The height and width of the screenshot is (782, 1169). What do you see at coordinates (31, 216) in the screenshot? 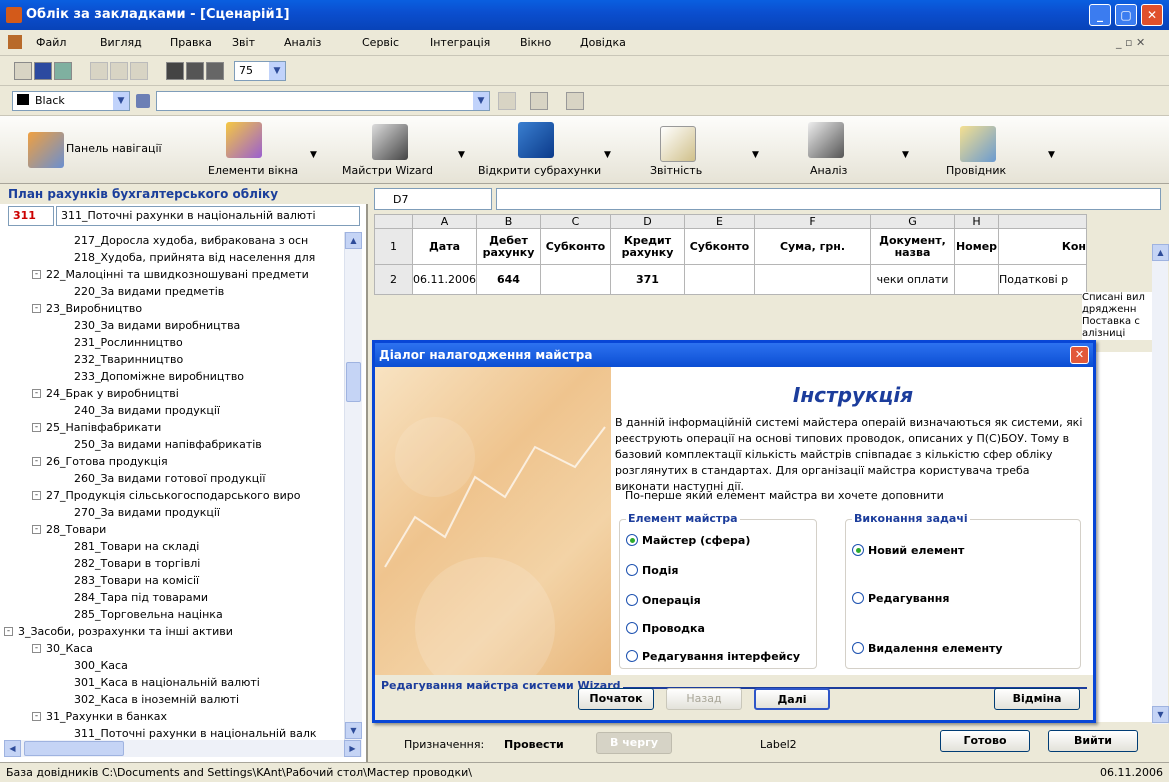
I see `account-code-field: 311` at bounding box center [31, 216].